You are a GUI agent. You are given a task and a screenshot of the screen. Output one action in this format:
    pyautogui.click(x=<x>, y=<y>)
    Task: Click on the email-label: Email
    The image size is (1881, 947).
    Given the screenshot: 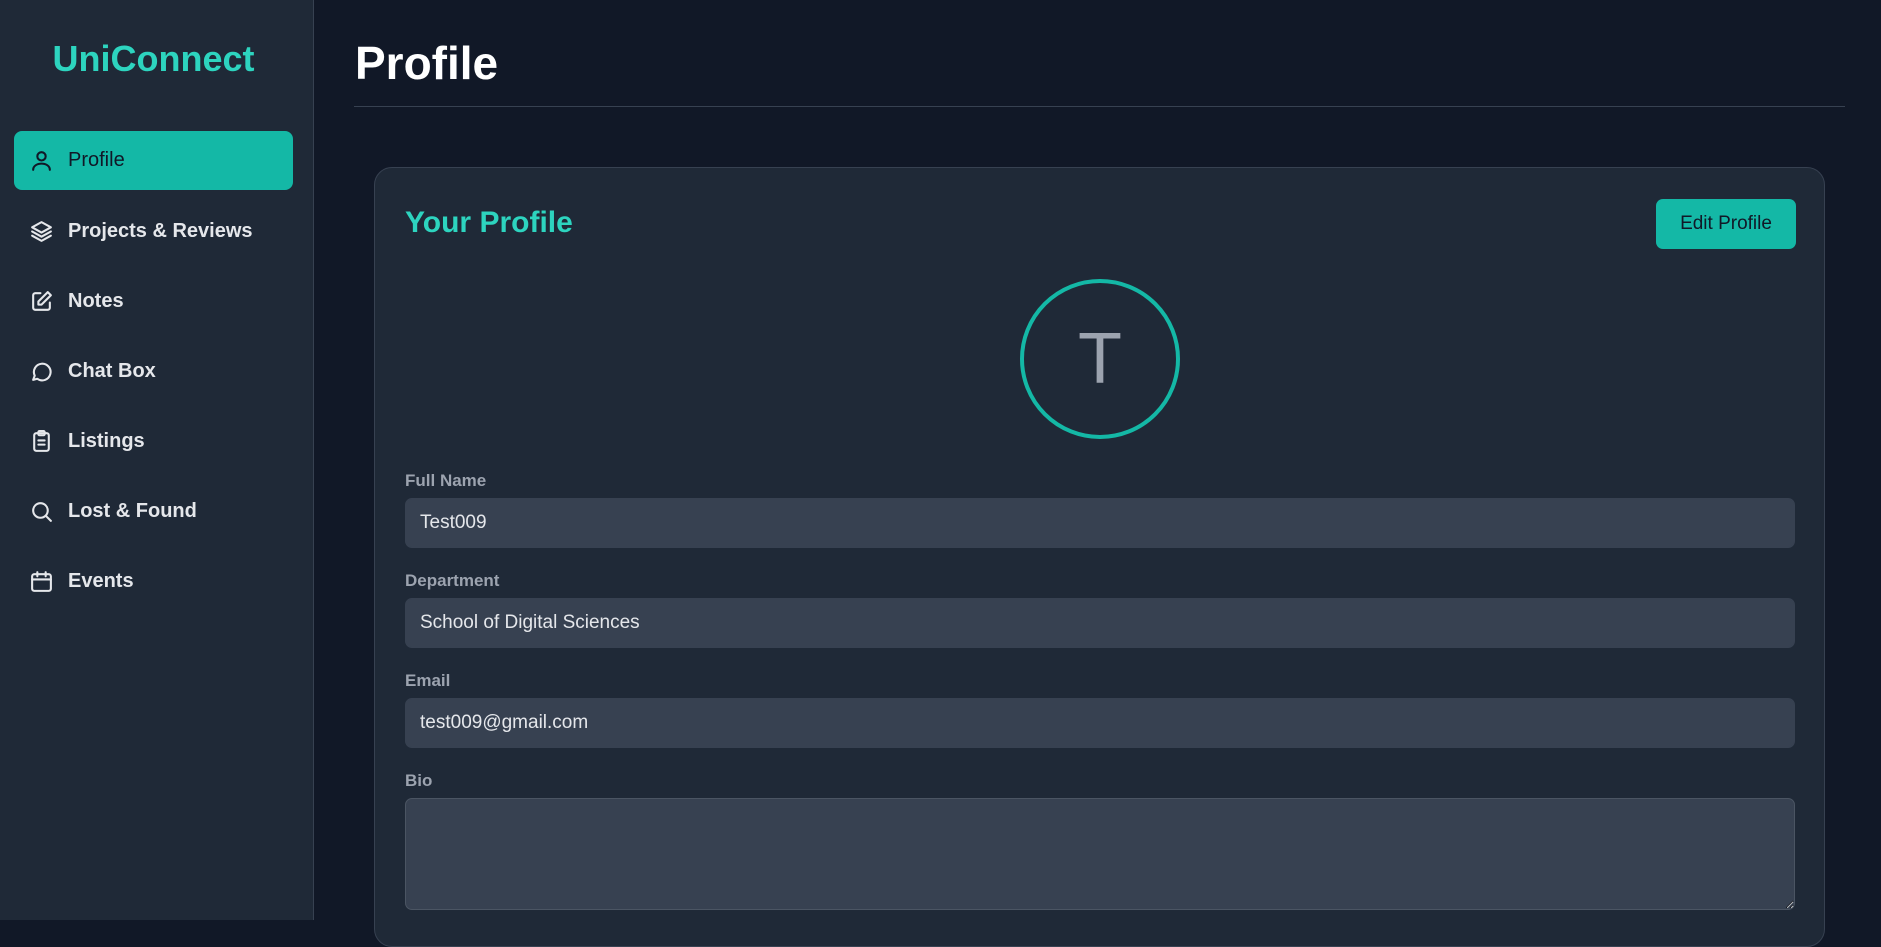 What is the action you would take?
    pyautogui.click(x=428, y=680)
    